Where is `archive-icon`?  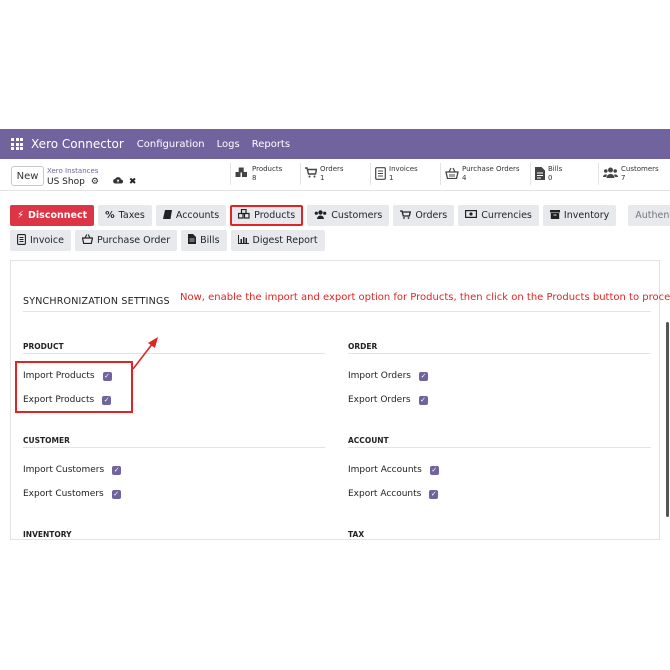
archive-icon is located at coordinates (554, 215).